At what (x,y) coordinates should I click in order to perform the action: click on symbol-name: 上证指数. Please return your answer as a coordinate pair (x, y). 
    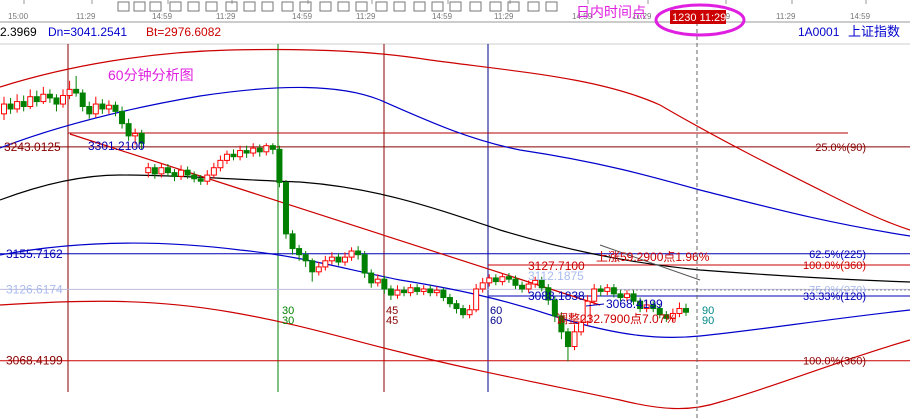
    Looking at the image, I should click on (874, 31).